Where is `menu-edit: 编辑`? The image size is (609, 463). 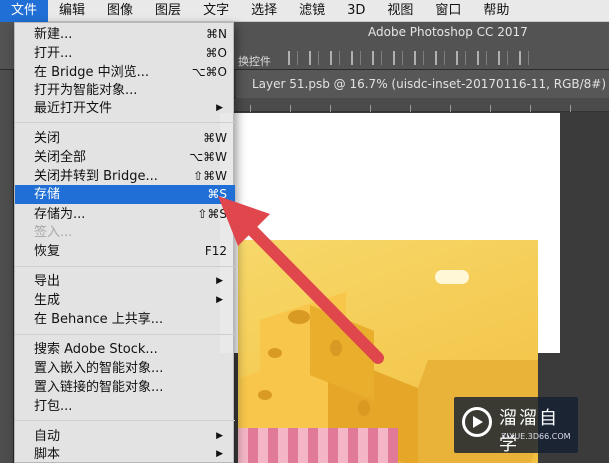
menu-edit: 编辑 is located at coordinates (72, 11).